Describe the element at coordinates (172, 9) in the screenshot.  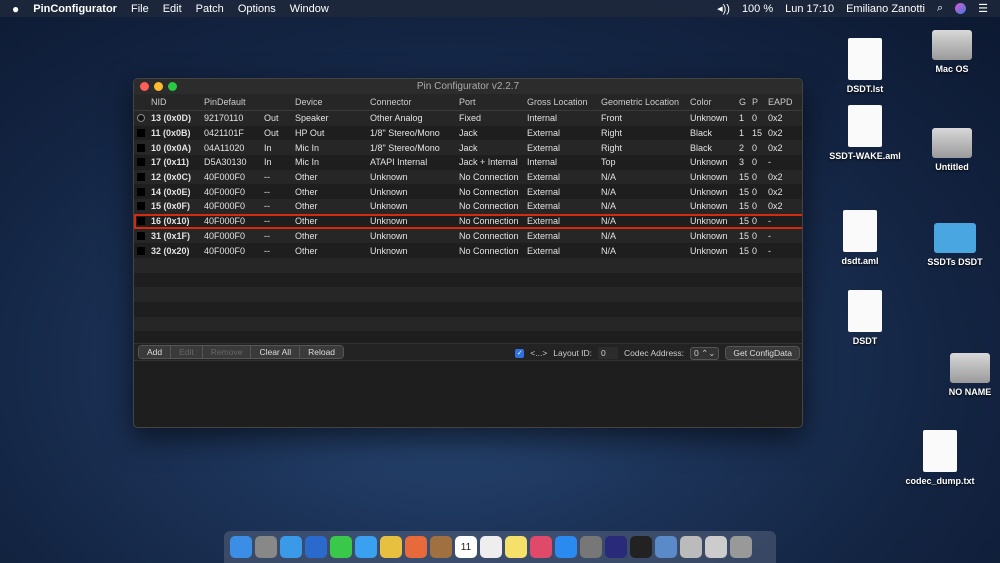
I see `menu-edit: Edit` at that location.